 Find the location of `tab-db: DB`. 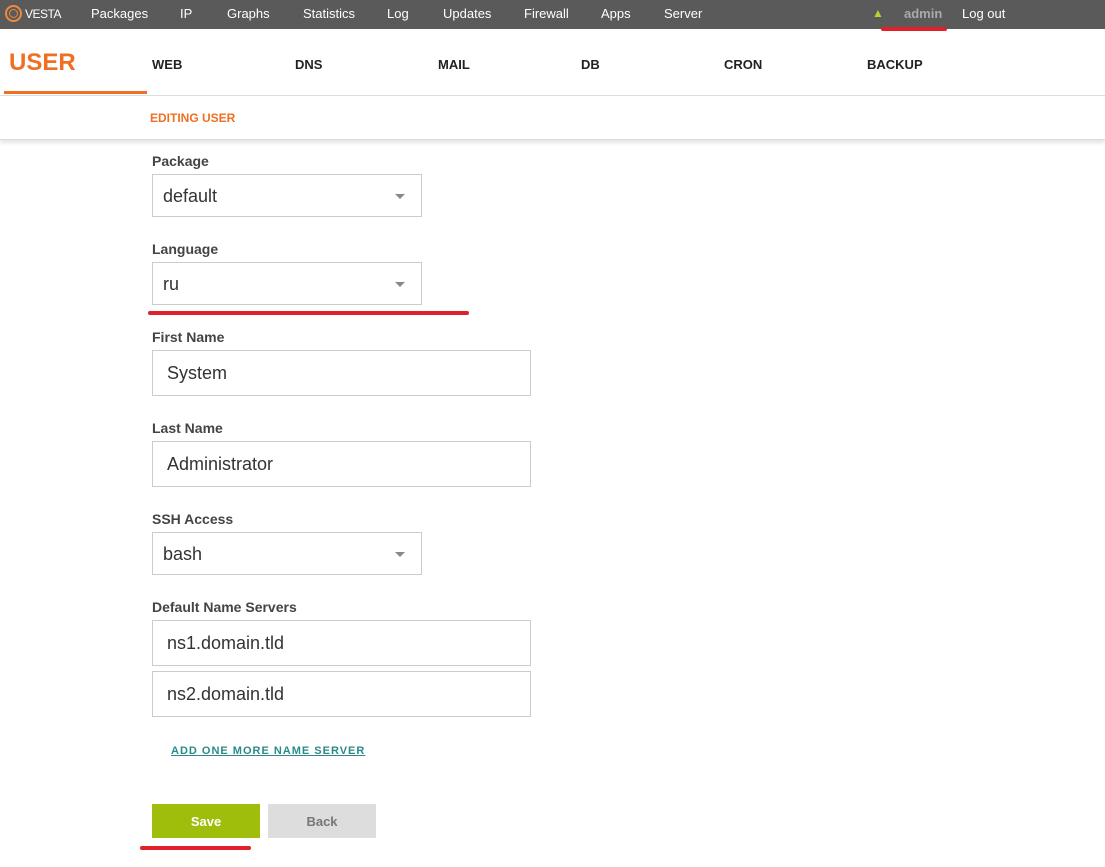

tab-db: DB is located at coordinates (590, 64).